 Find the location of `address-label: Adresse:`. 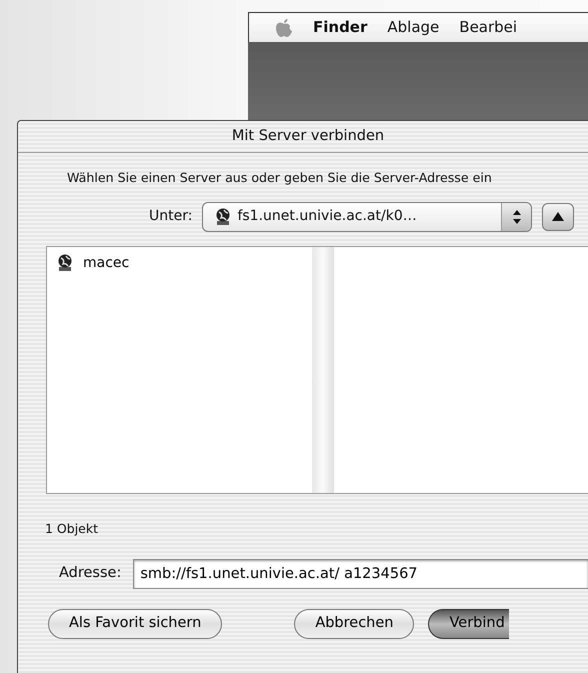

address-label: Adresse: is located at coordinates (90, 573).